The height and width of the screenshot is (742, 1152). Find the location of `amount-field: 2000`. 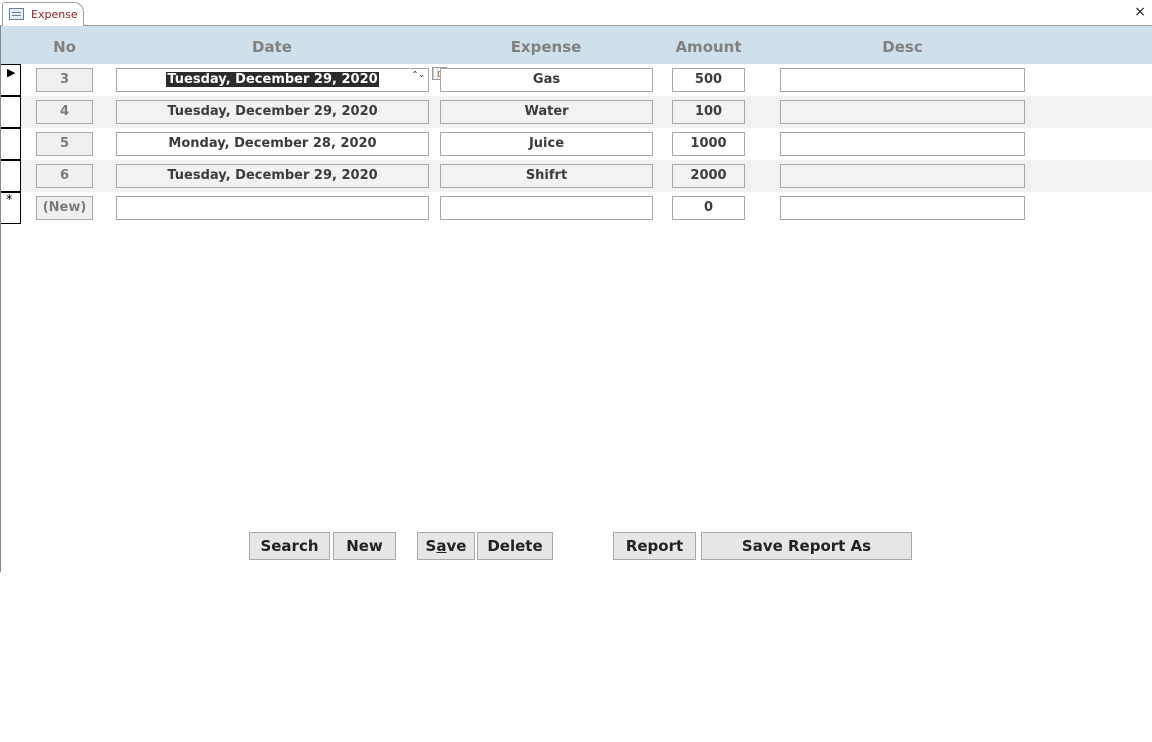

amount-field: 2000 is located at coordinates (708, 176).